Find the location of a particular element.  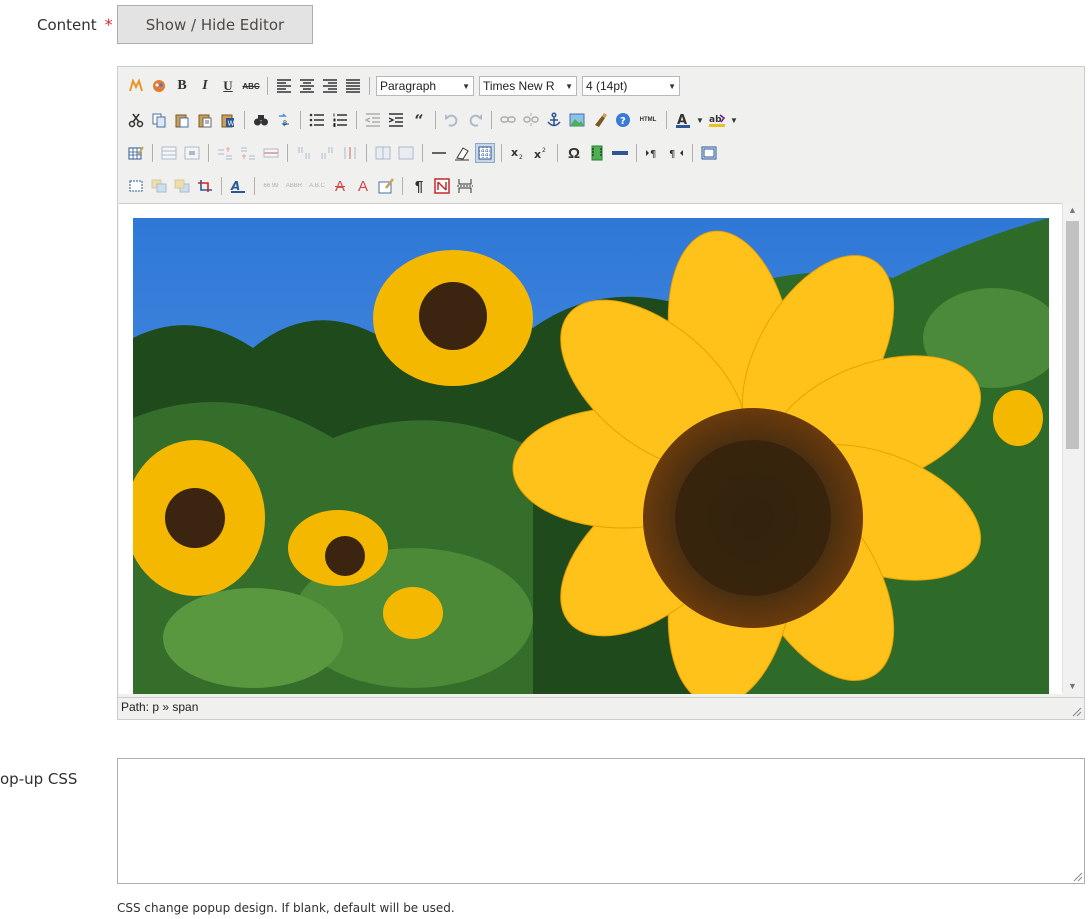

move-forward-icon is located at coordinates (159, 186).